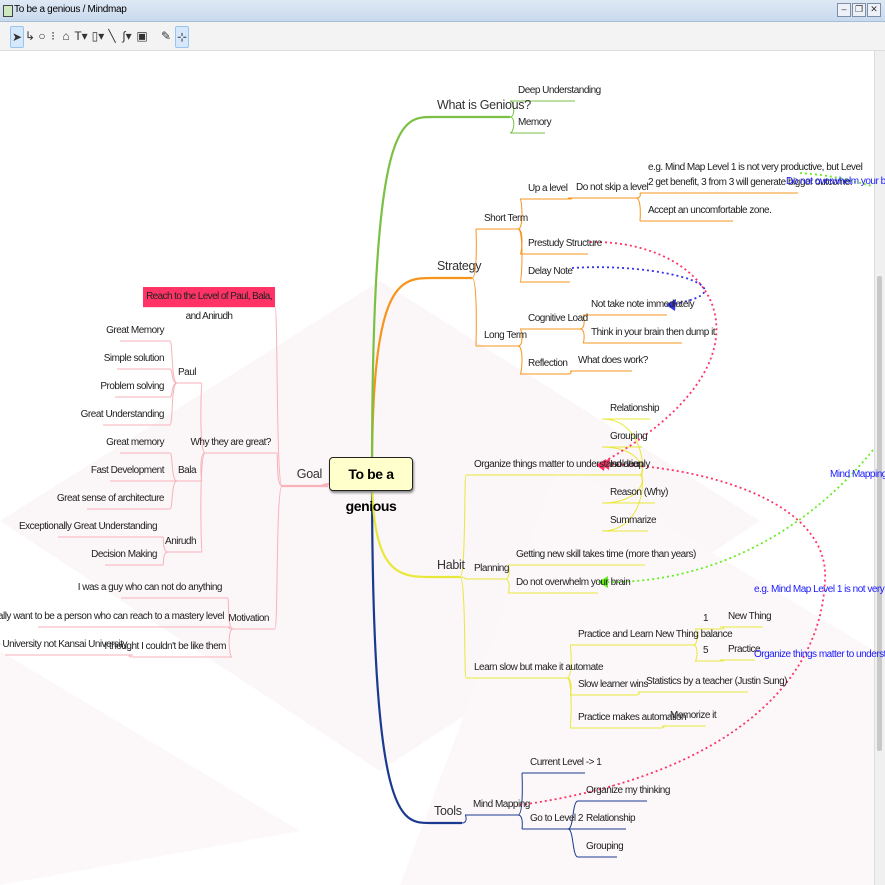 Image resolution: width=885 pixels, height=885 pixels. What do you see at coordinates (505, 336) in the screenshot?
I see `topic-lt: Long Term` at bounding box center [505, 336].